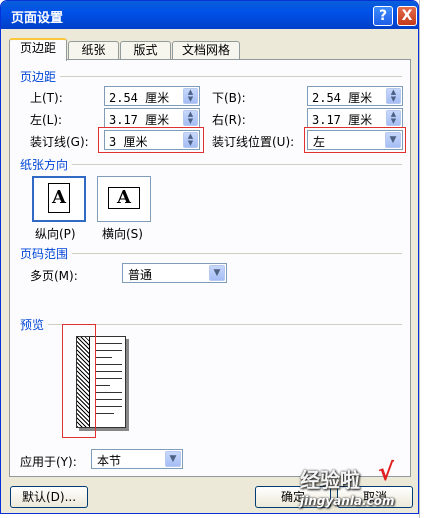 This screenshot has width=425, height=518. I want to click on title-bar: 页面设置 ? X, so click(209, 15).